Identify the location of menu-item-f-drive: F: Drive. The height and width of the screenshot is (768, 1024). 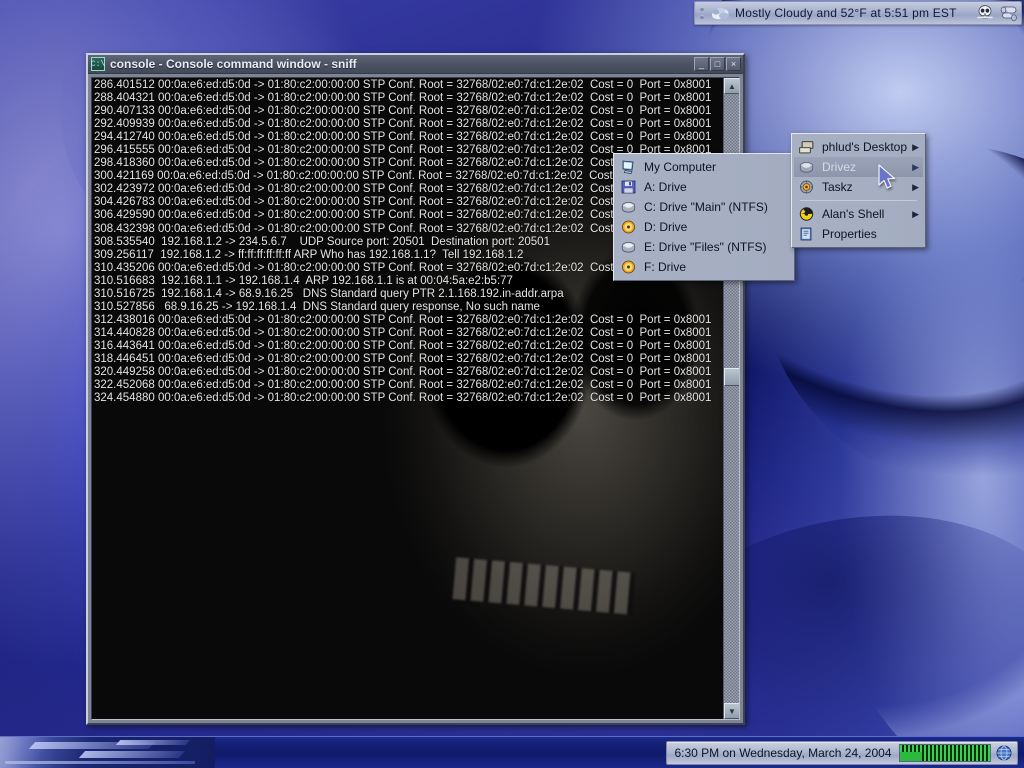
(704, 267).